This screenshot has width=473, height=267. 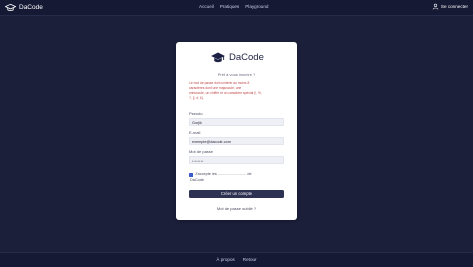 I want to click on terms-checkbox, so click(x=191, y=175).